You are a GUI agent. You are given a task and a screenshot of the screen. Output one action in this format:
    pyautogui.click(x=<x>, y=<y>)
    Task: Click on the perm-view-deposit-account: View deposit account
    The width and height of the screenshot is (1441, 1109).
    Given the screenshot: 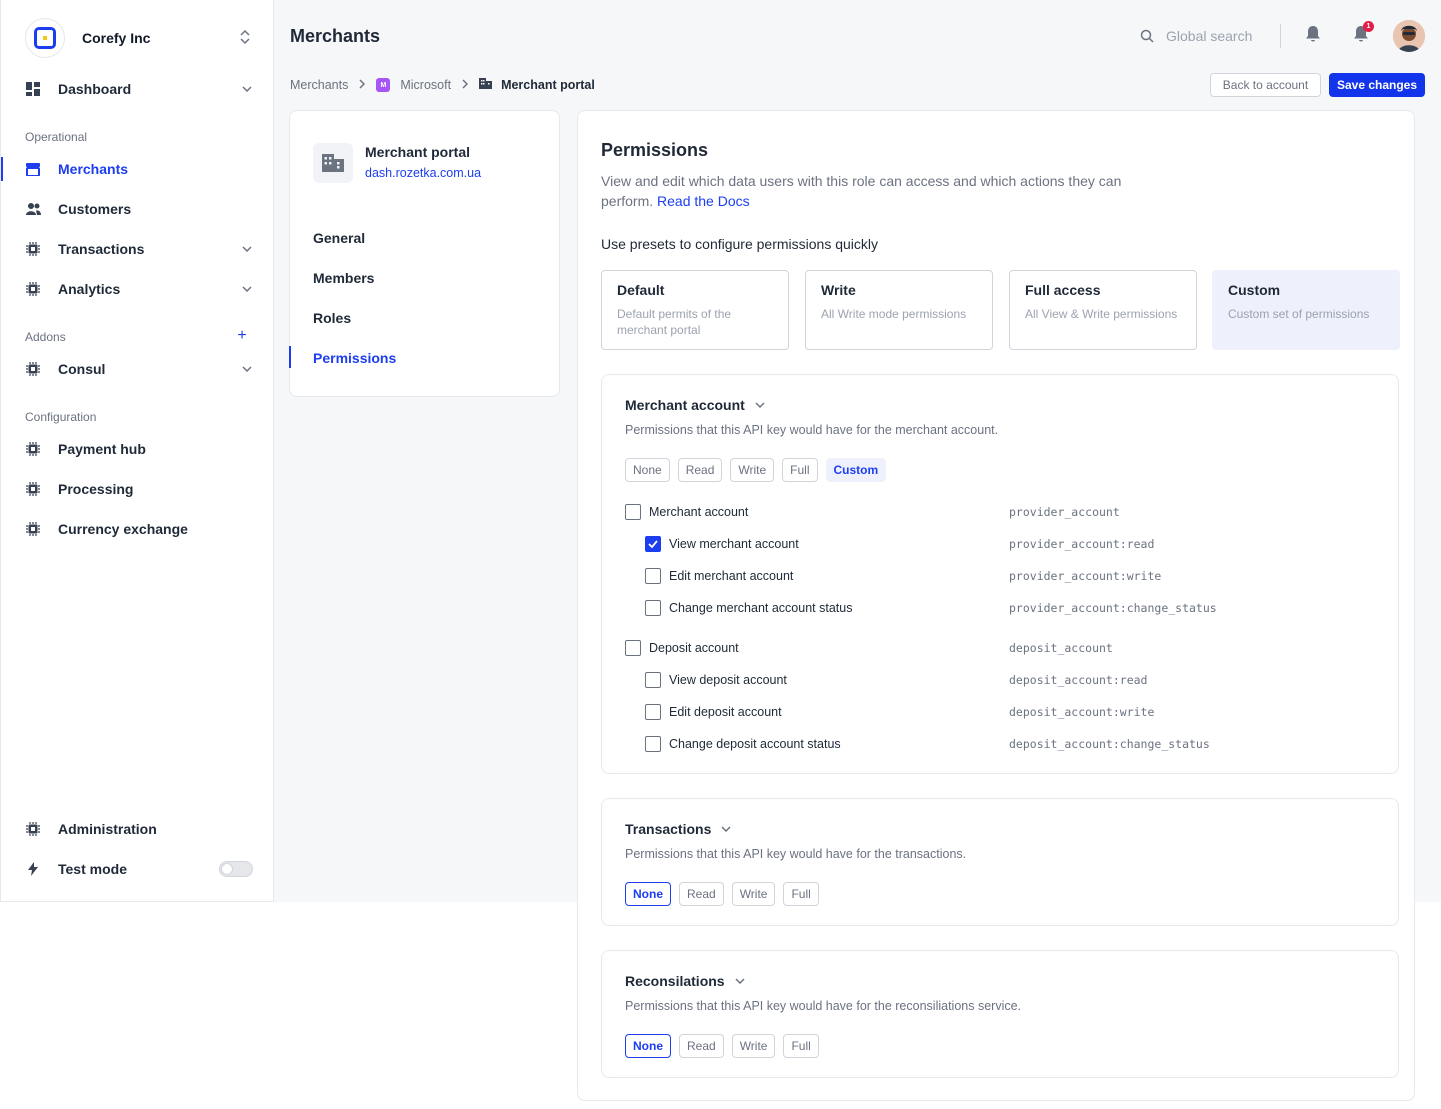 What is the action you would take?
    pyautogui.click(x=716, y=680)
    